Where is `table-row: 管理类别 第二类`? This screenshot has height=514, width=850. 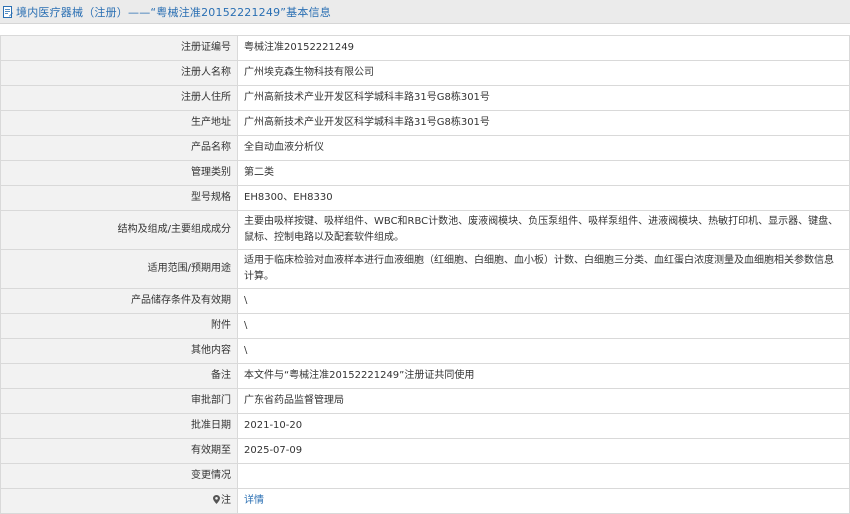 table-row: 管理类别 第二类 is located at coordinates (425, 173).